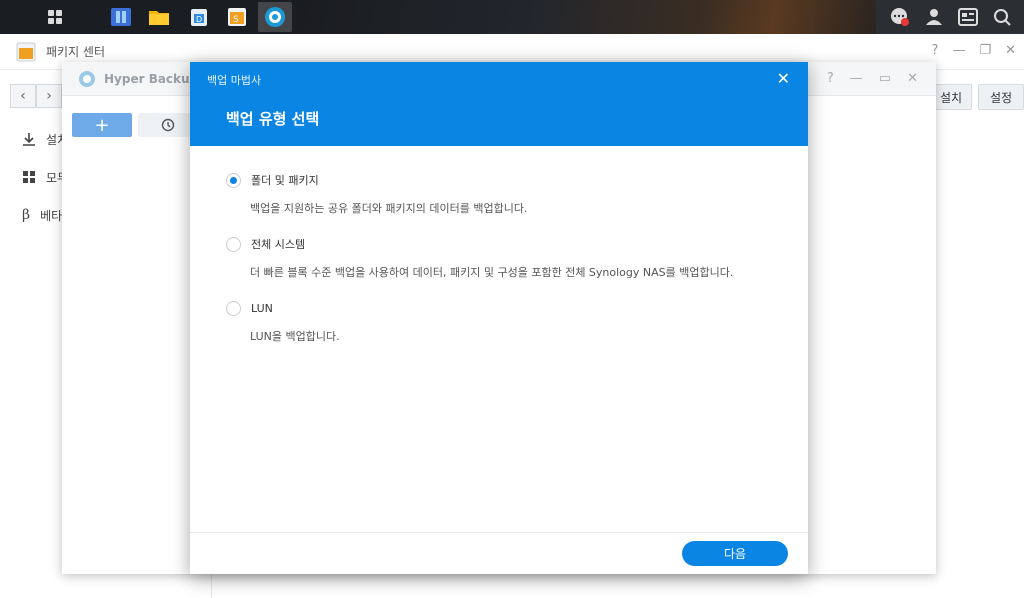 This screenshot has height=598, width=1024. Describe the element at coordinates (499, 553) in the screenshot. I see `wizard-footer: 다음` at that location.